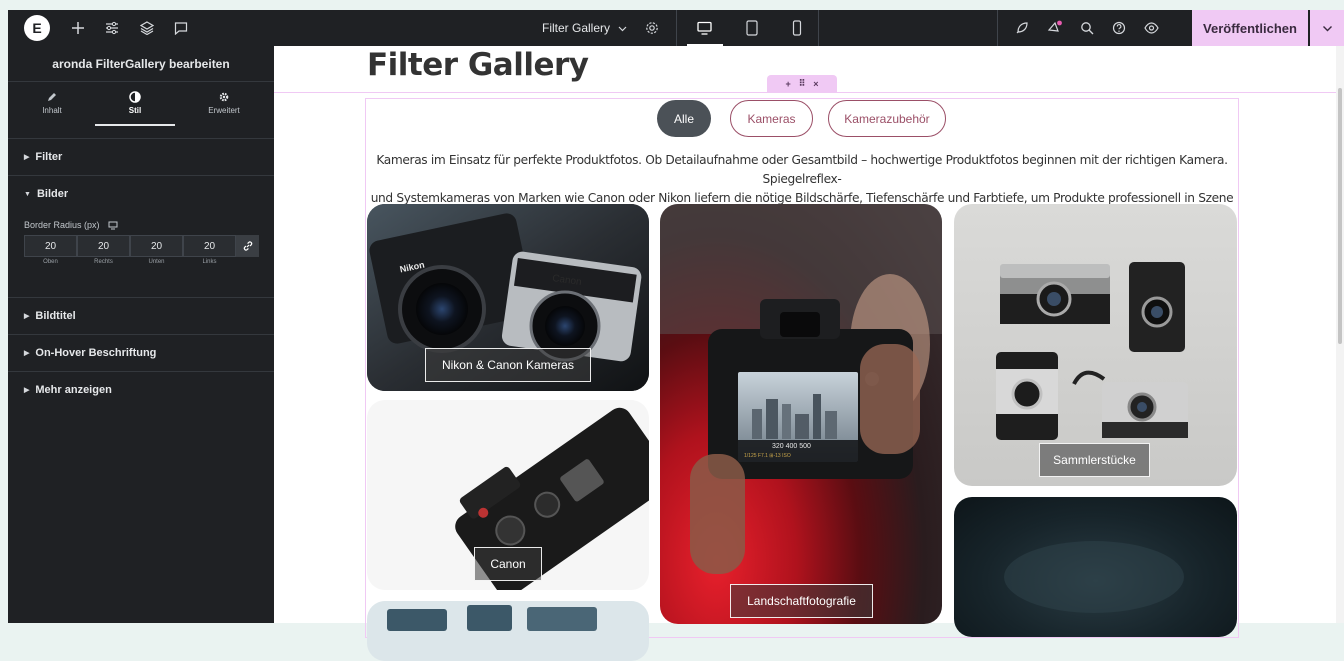 The width and height of the screenshot is (1344, 661). Describe the element at coordinates (1119, 28) in the screenshot. I see `help-icon` at that location.